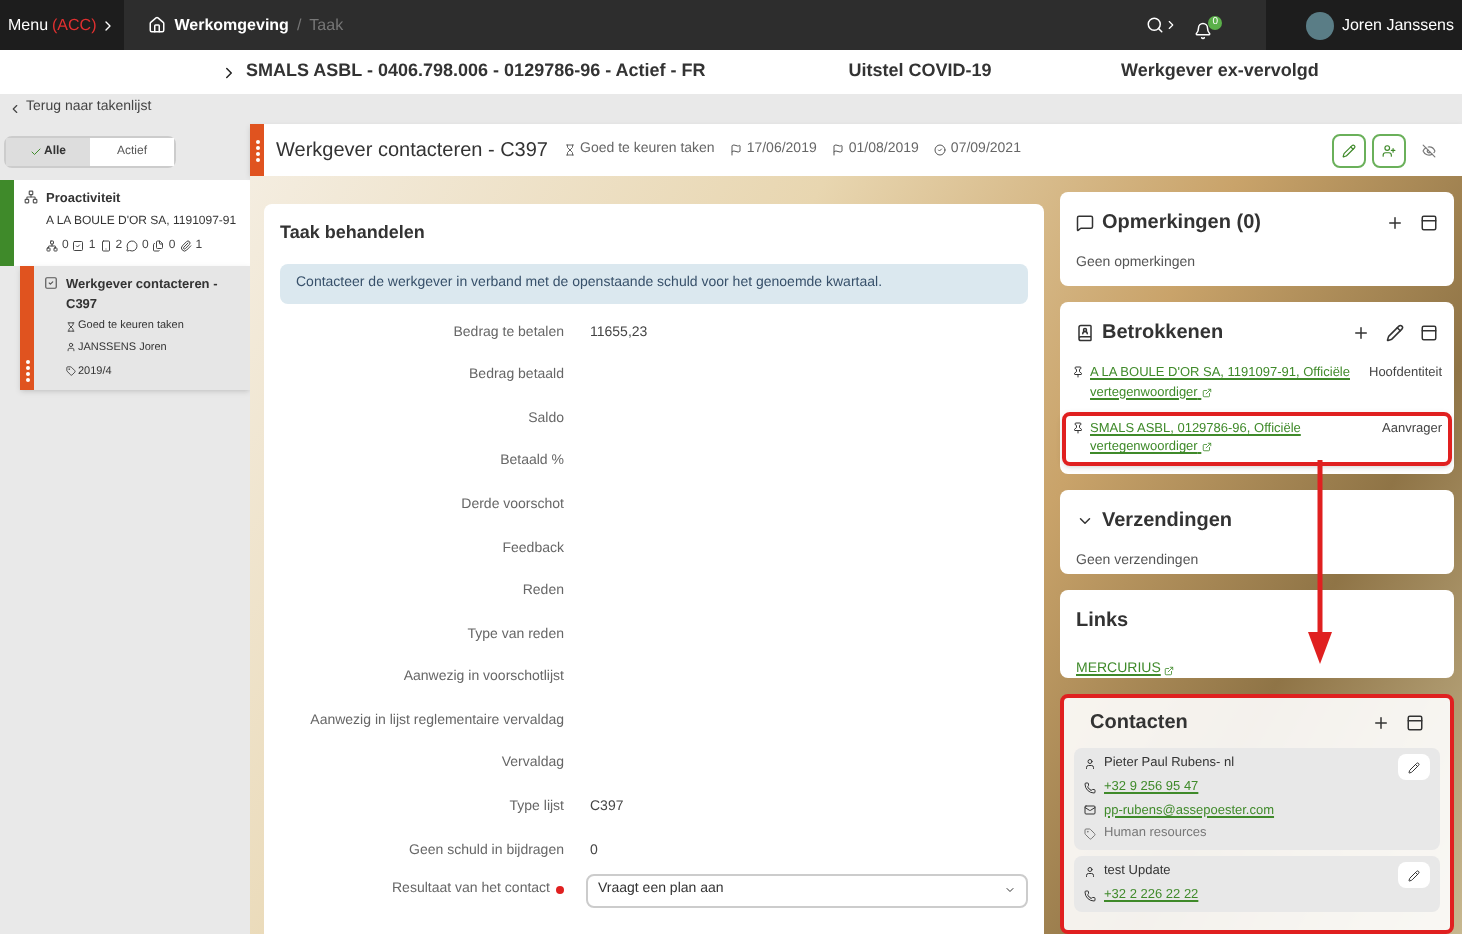  I want to click on panel-title: Links, so click(1102, 622).